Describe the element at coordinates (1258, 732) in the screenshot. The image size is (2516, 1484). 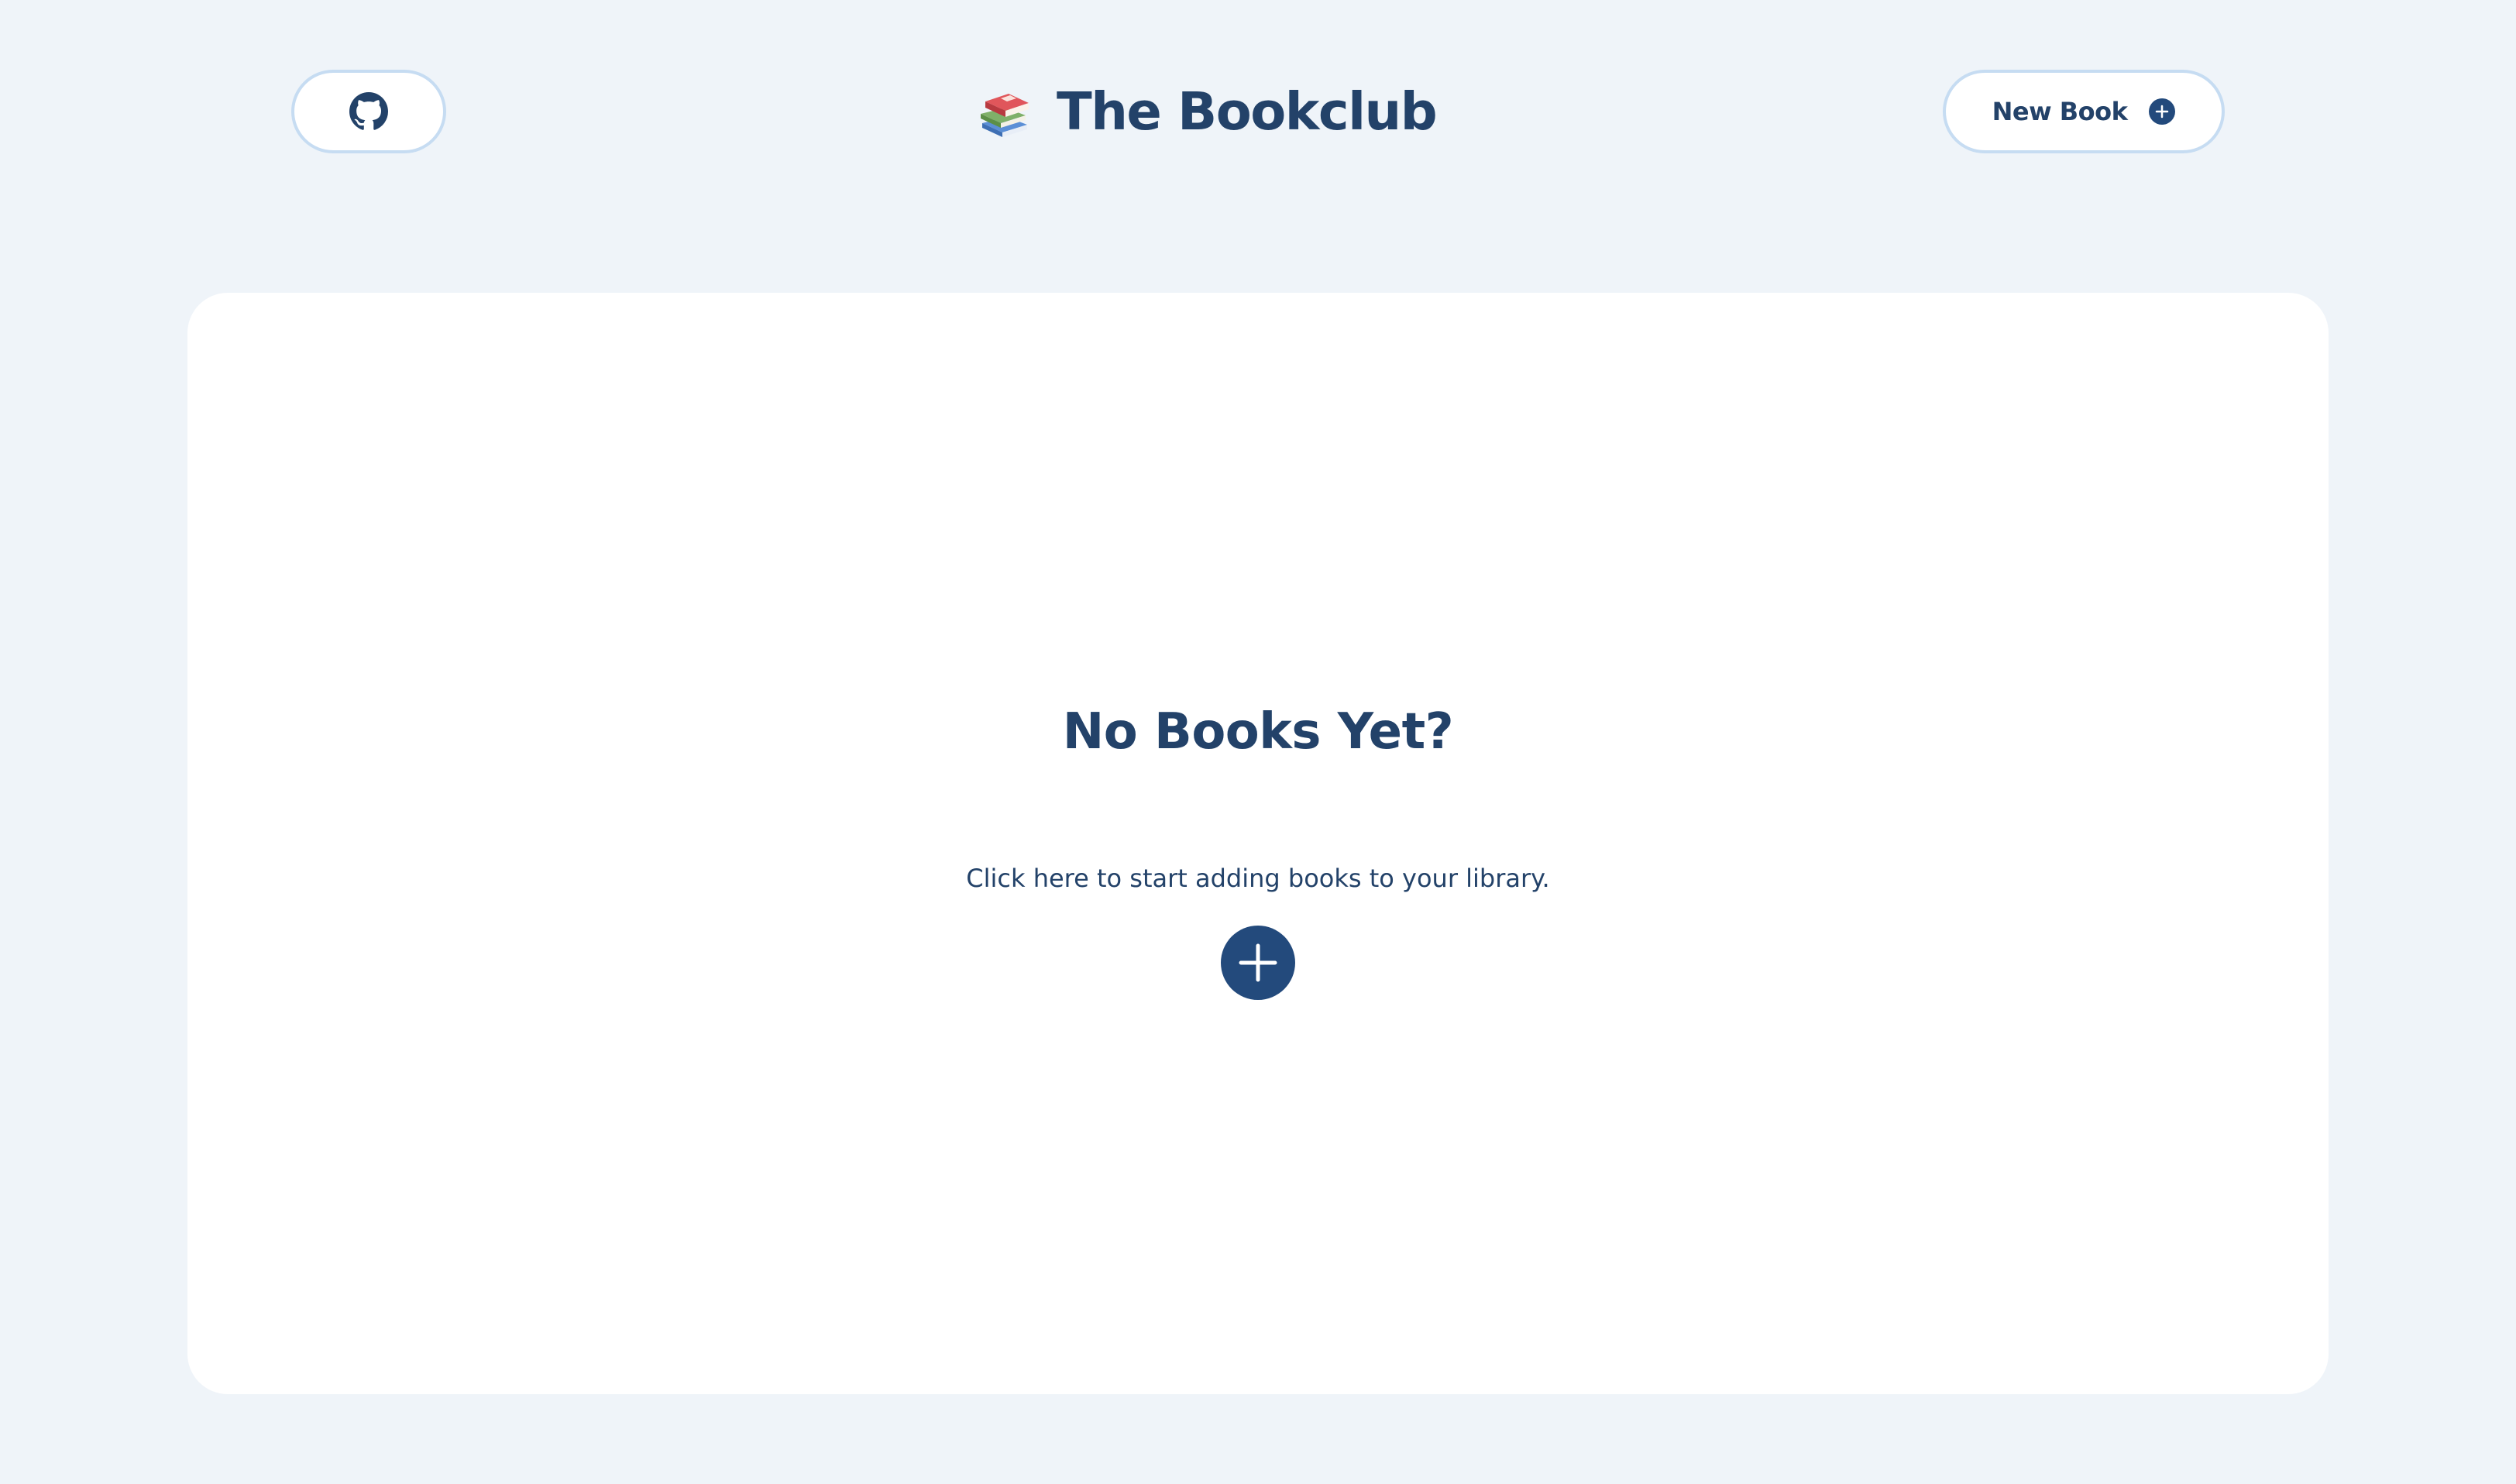
I see `empty-state-title: No Books Yet?` at that location.